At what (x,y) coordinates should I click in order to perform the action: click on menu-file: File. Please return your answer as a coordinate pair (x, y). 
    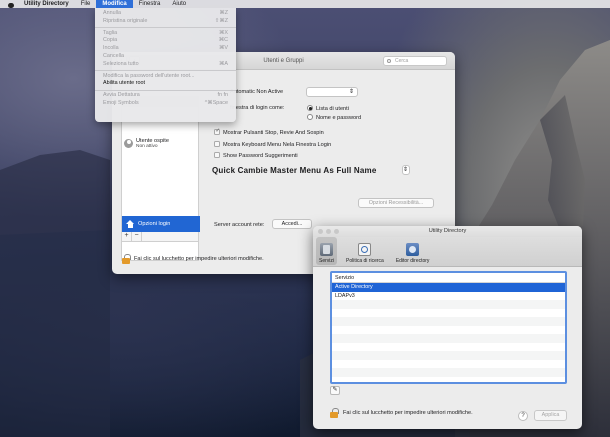
    Looking at the image, I should click on (86, 4).